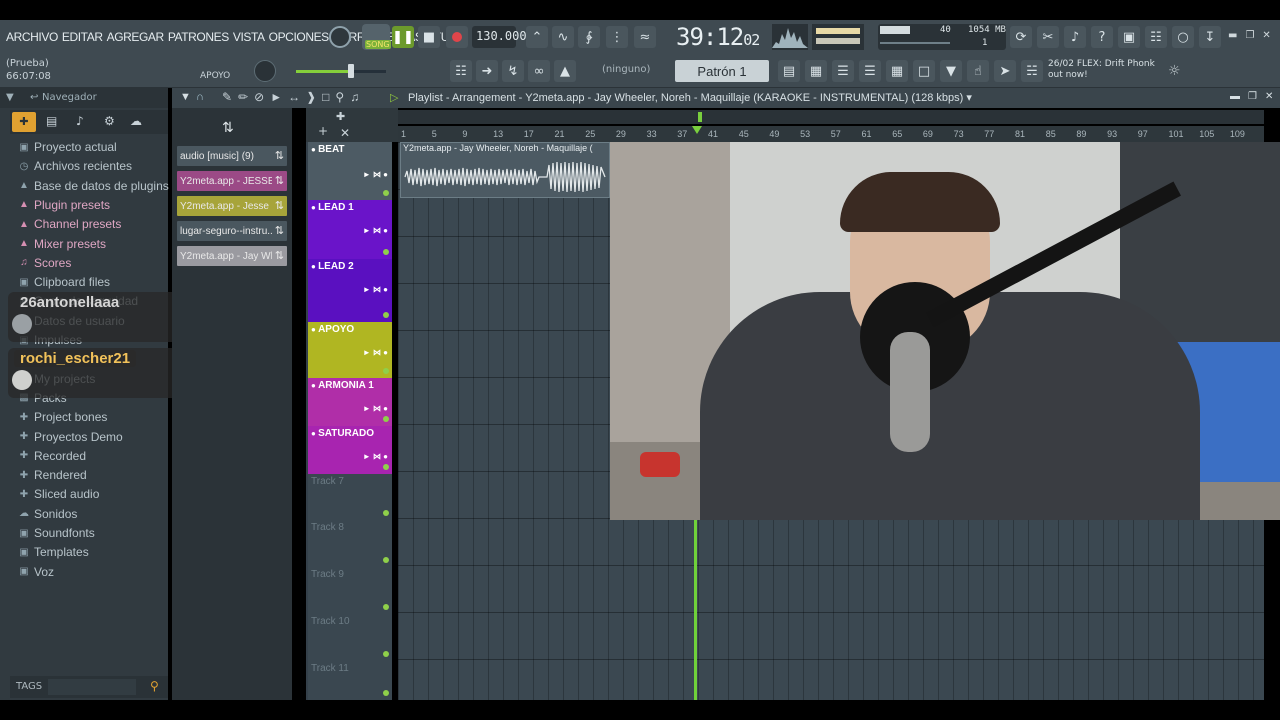 This screenshot has width=1280, height=720. Describe the element at coordinates (249, 38) in the screenshot. I see `menu-item: VISTA` at that location.